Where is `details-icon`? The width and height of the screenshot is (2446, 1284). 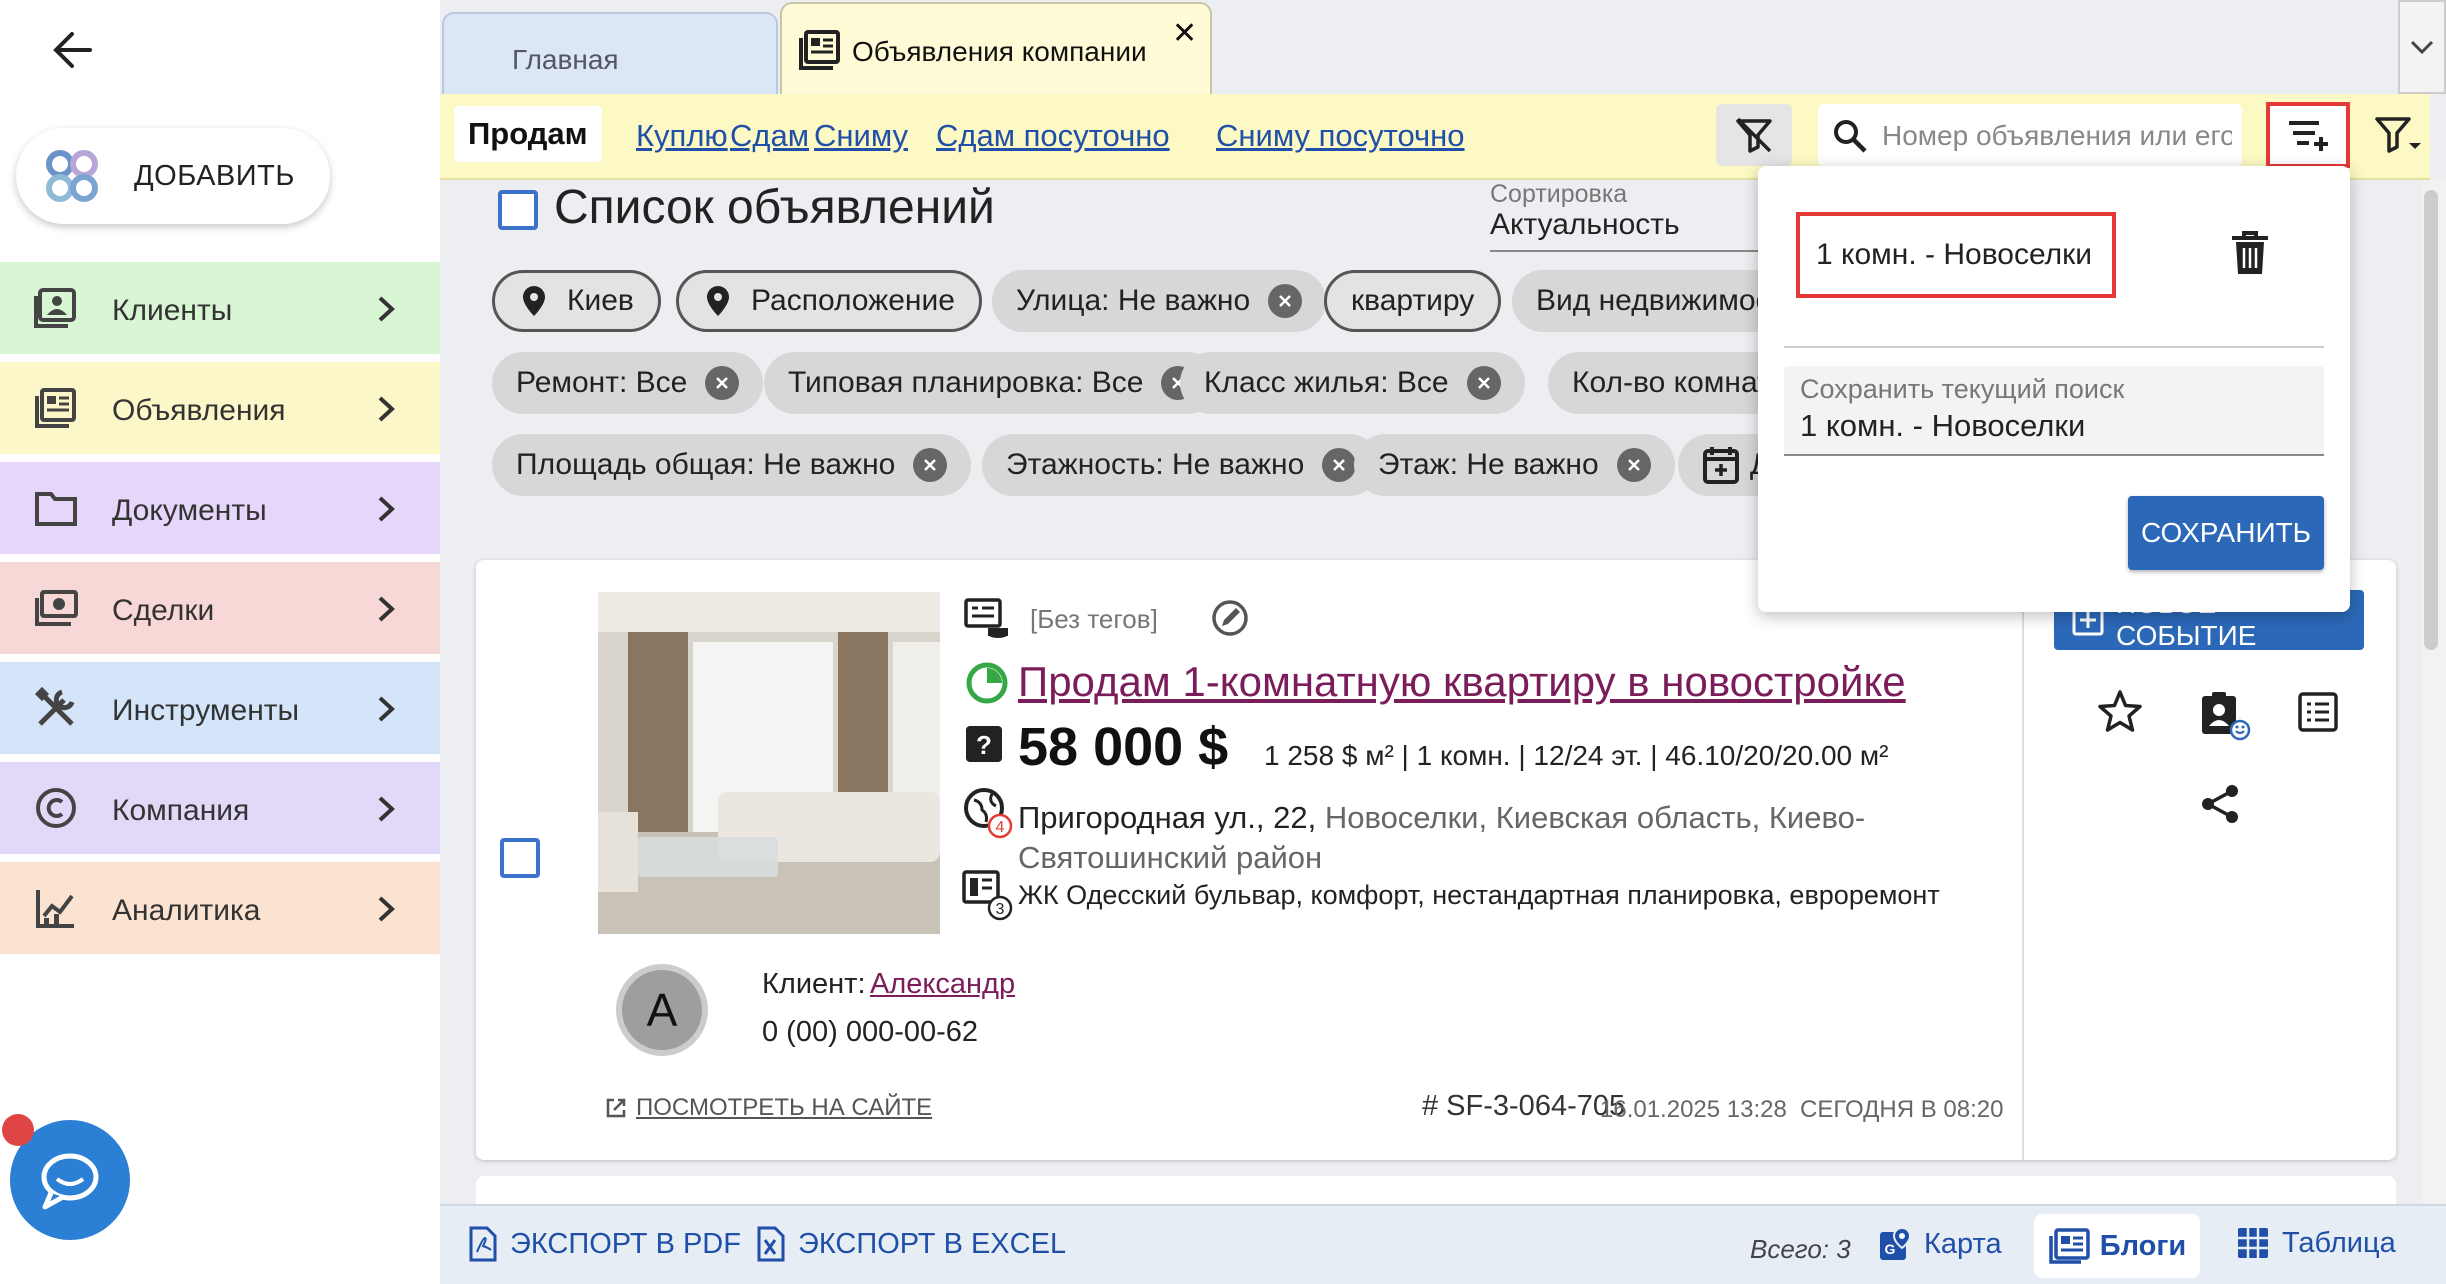 details-icon is located at coordinates (2318, 712).